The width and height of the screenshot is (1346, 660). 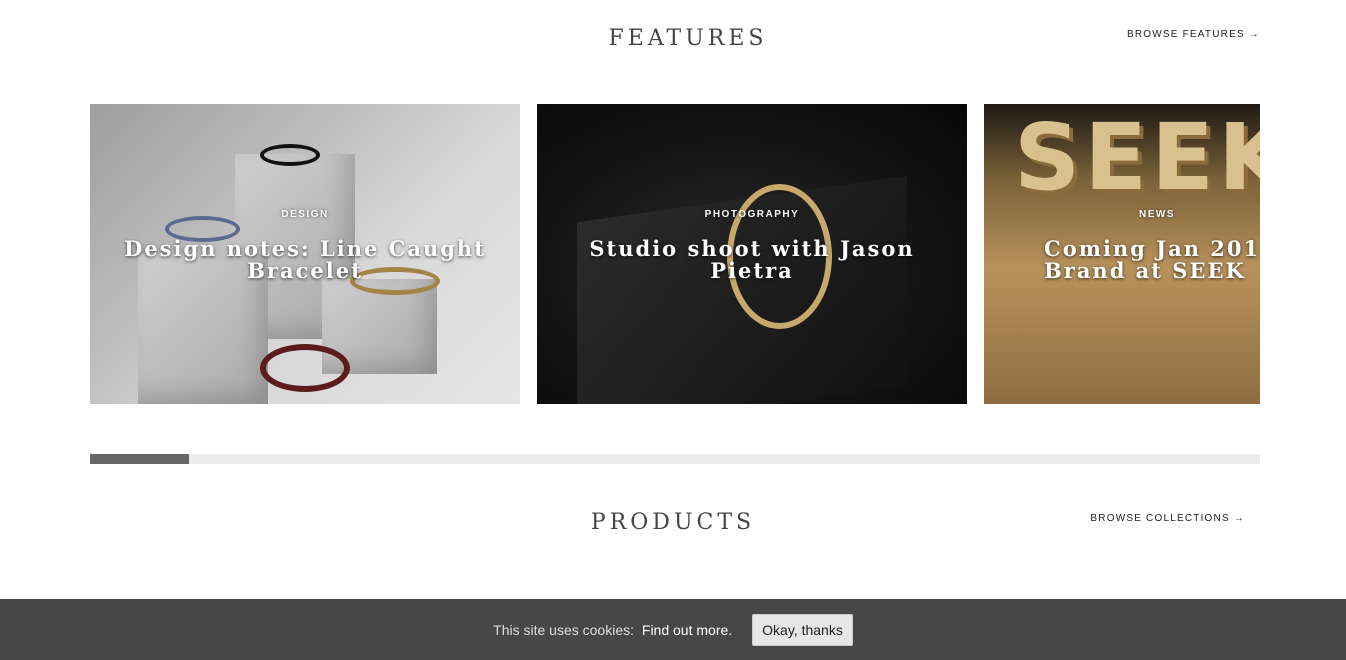 What do you see at coordinates (752, 260) in the screenshot?
I see `card-title: Studio shoot with Jason Pietra` at bounding box center [752, 260].